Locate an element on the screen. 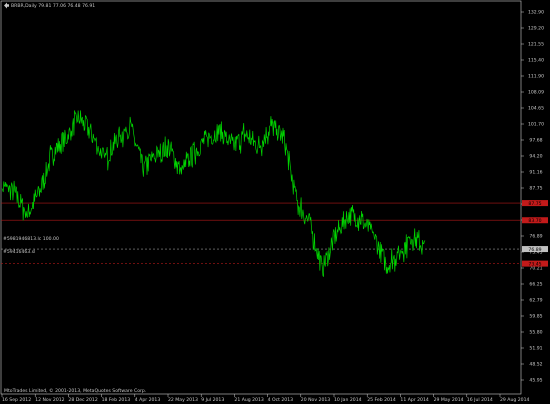  y-tick-label: 48.52 is located at coordinates (535, 365).